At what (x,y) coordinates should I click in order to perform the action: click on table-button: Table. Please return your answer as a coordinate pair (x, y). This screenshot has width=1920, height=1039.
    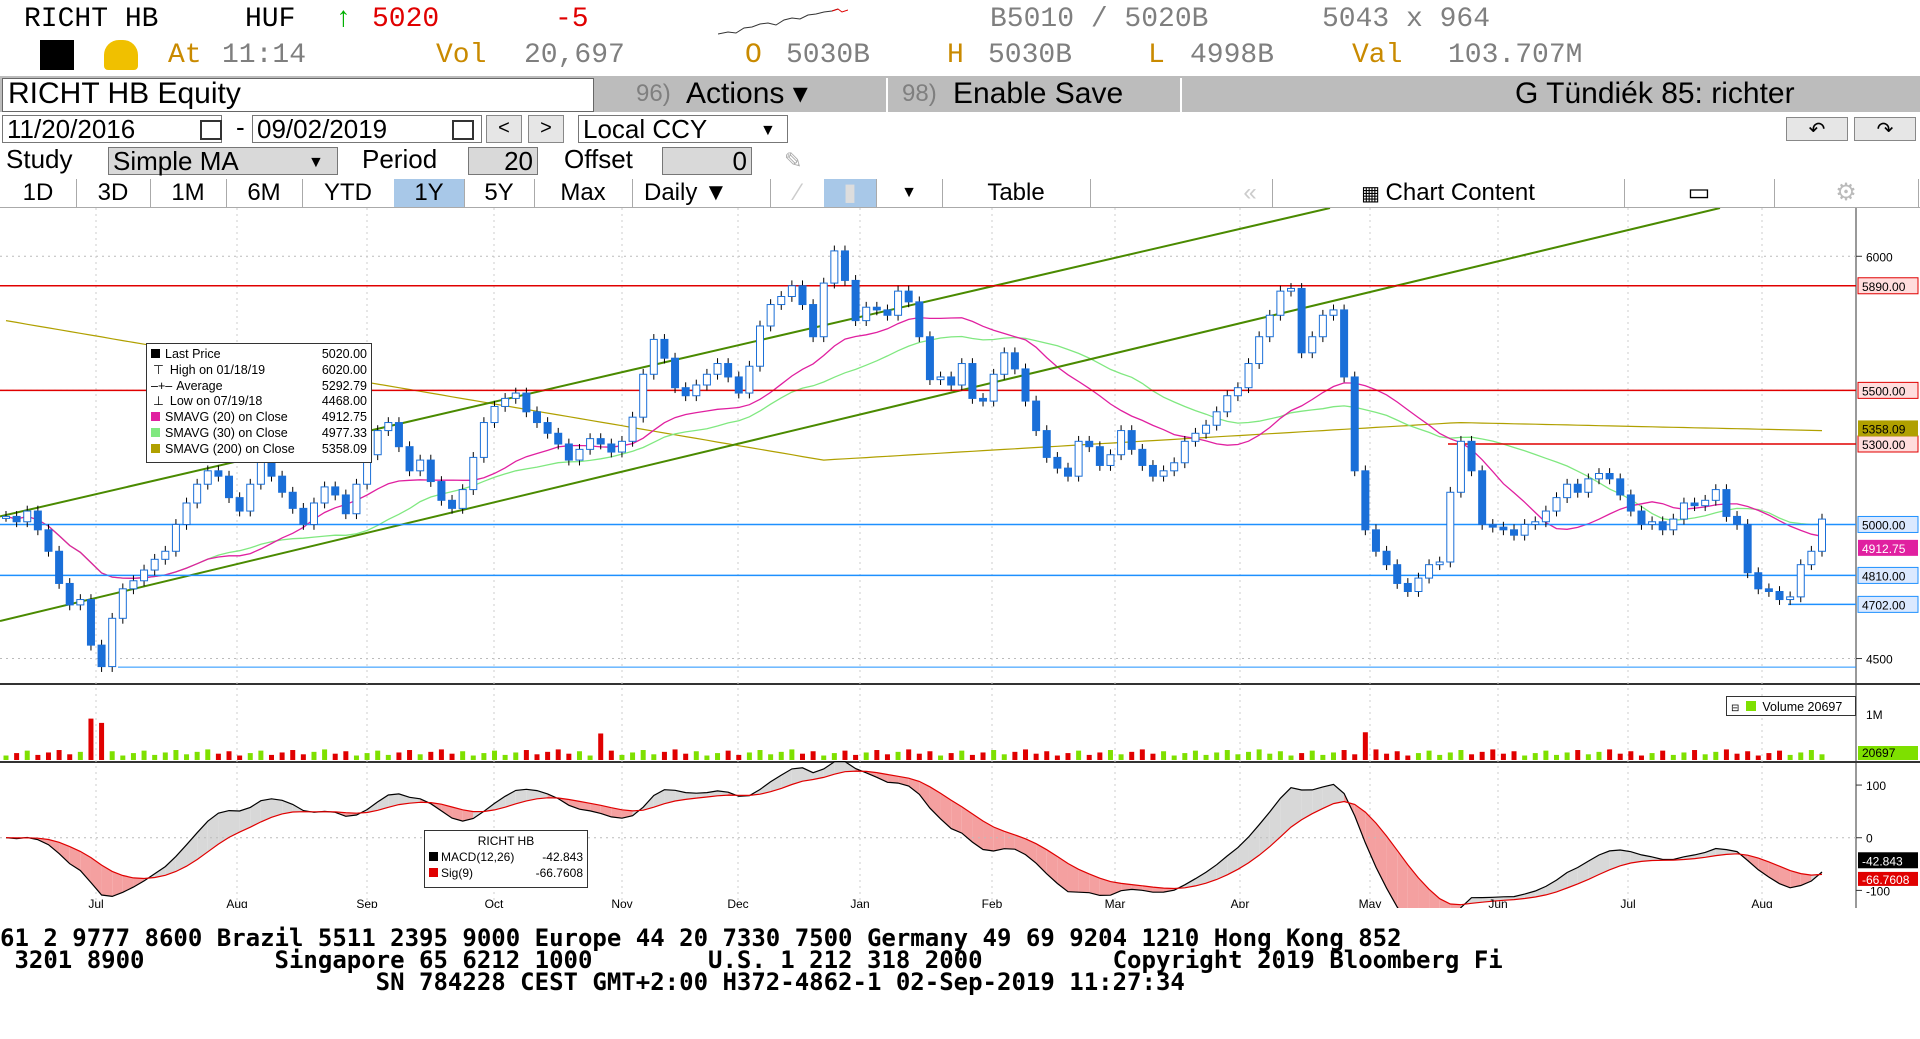
    Looking at the image, I should click on (1016, 193).